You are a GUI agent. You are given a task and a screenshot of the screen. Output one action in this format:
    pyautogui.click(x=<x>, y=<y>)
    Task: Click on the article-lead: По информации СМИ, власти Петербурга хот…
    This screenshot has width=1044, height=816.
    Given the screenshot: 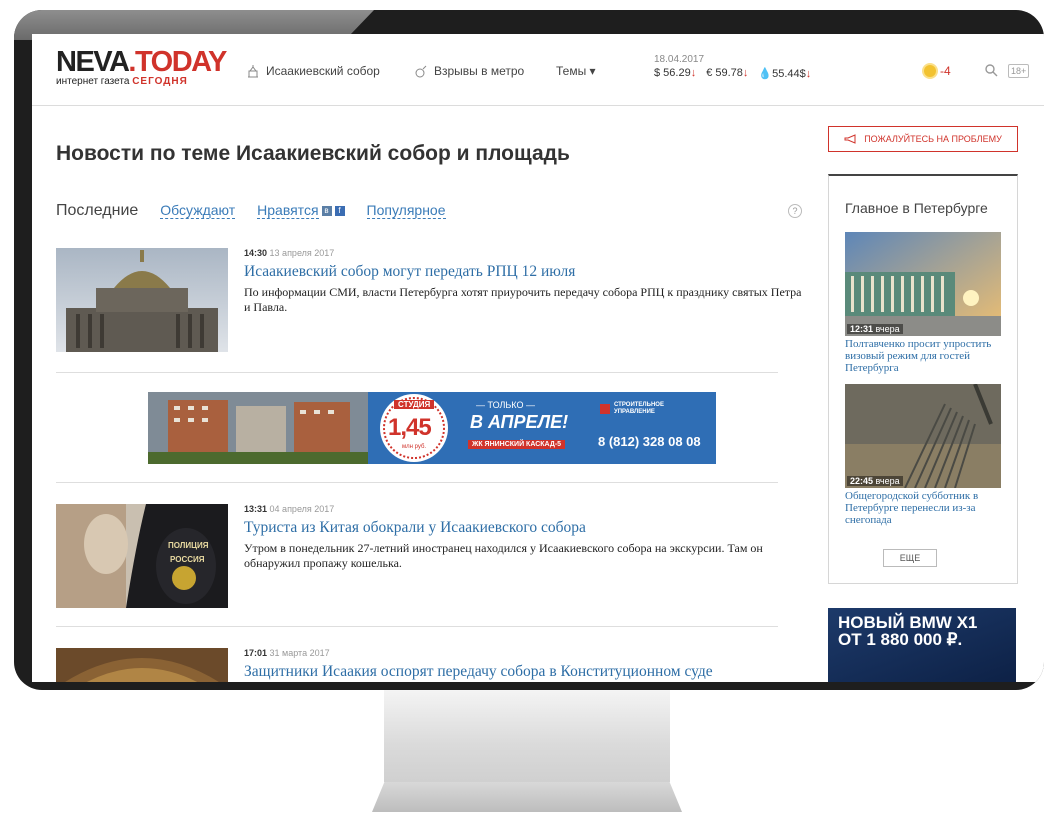 What is the action you would take?
    pyautogui.click(x=523, y=299)
    